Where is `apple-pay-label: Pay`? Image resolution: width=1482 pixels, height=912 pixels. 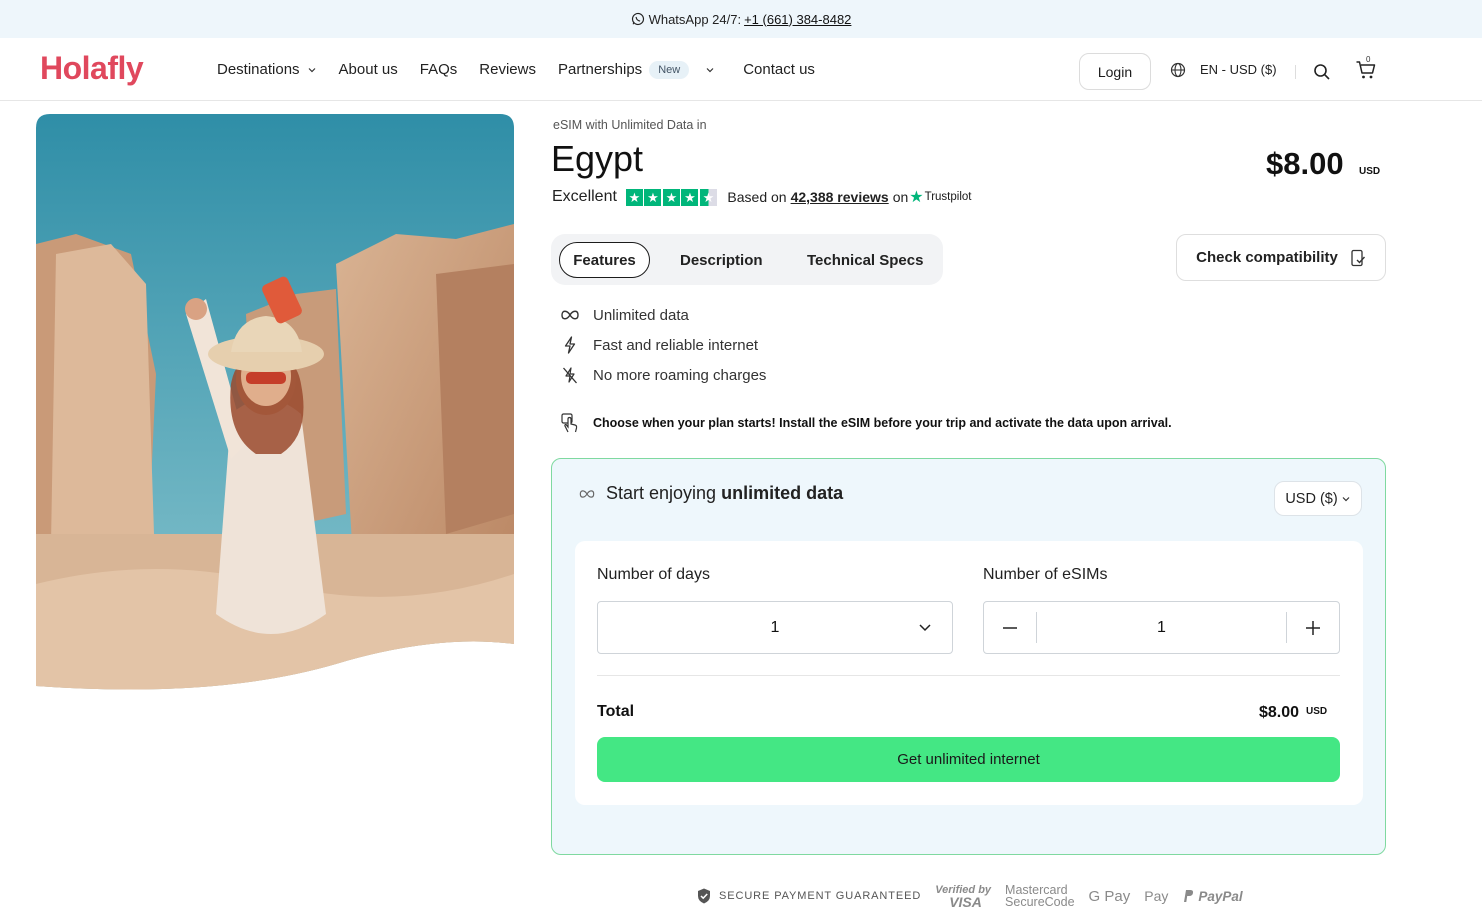 apple-pay-label: Pay is located at coordinates (1156, 896).